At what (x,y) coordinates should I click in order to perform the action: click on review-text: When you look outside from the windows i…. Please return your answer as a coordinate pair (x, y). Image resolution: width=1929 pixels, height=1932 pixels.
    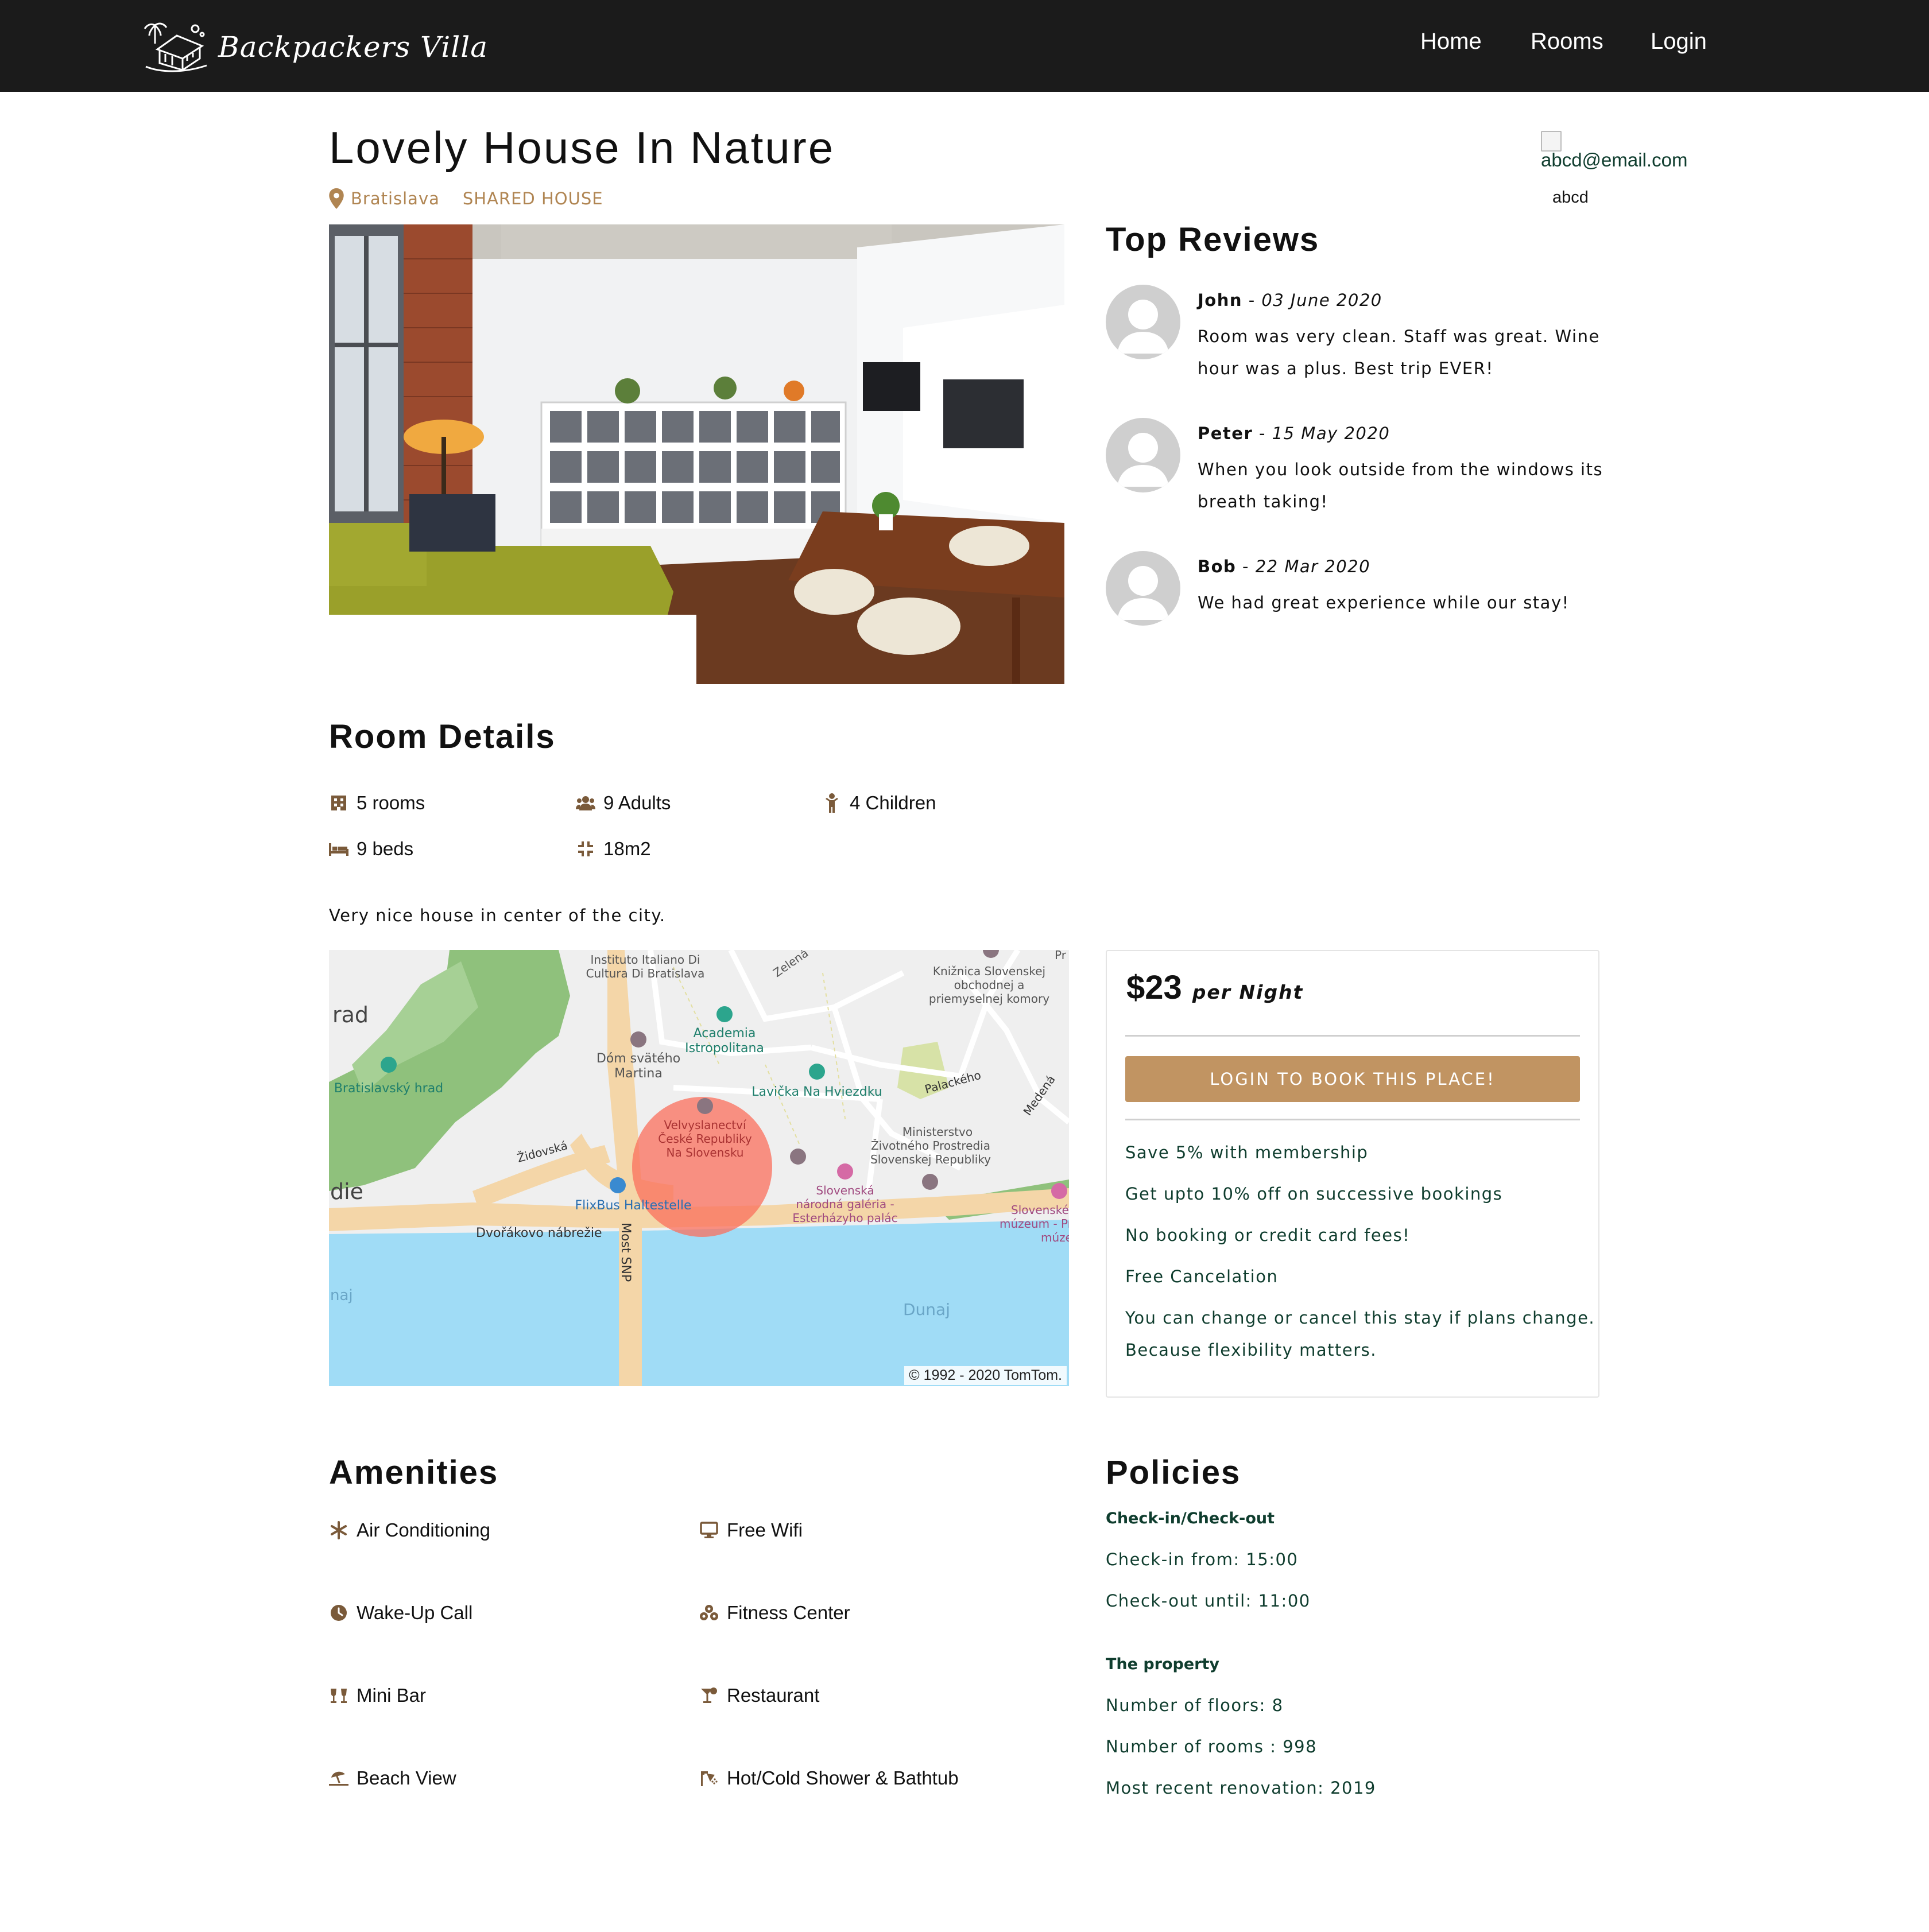
    Looking at the image, I should click on (1400, 485).